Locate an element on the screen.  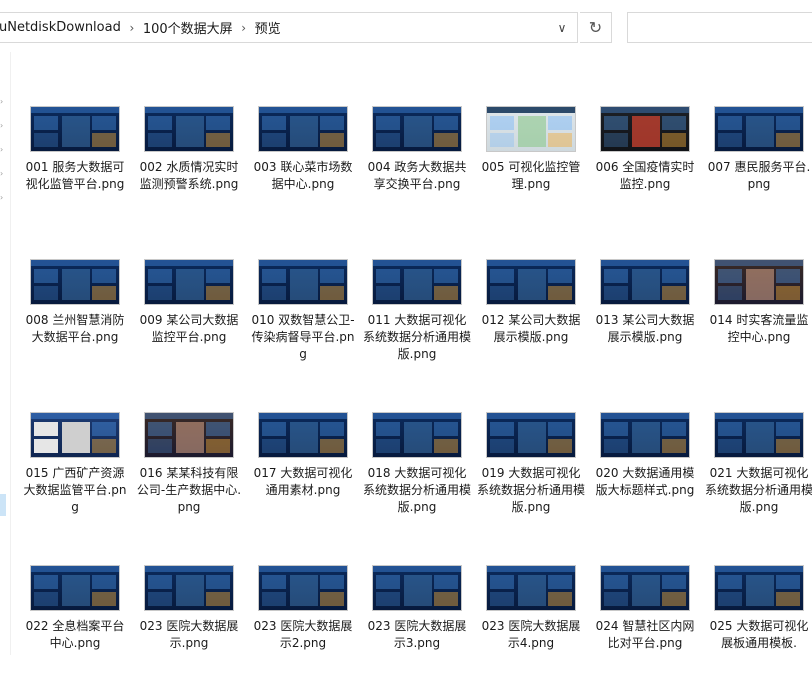
file-item: 021 大数据可视化系统数据分析通用模版.png is located at coordinates (757, 474).